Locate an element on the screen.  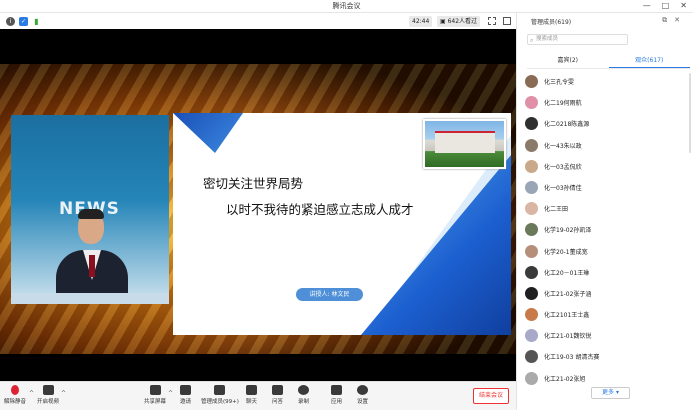
audio-options-chevron-icon: ^ is located at coordinates (31, 393).